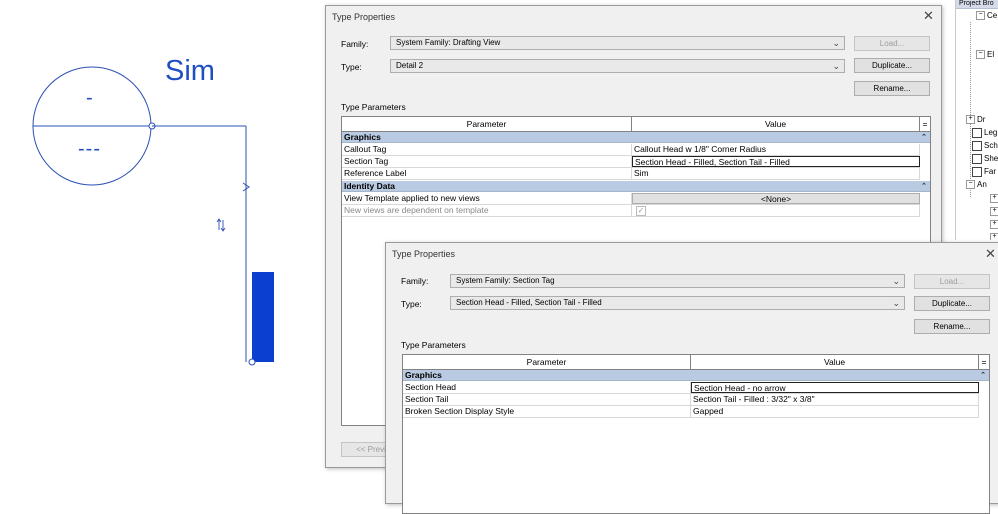 Image resolution: width=998 pixels, height=514 pixels. I want to click on browser-item-sheets: She, so click(985, 159).